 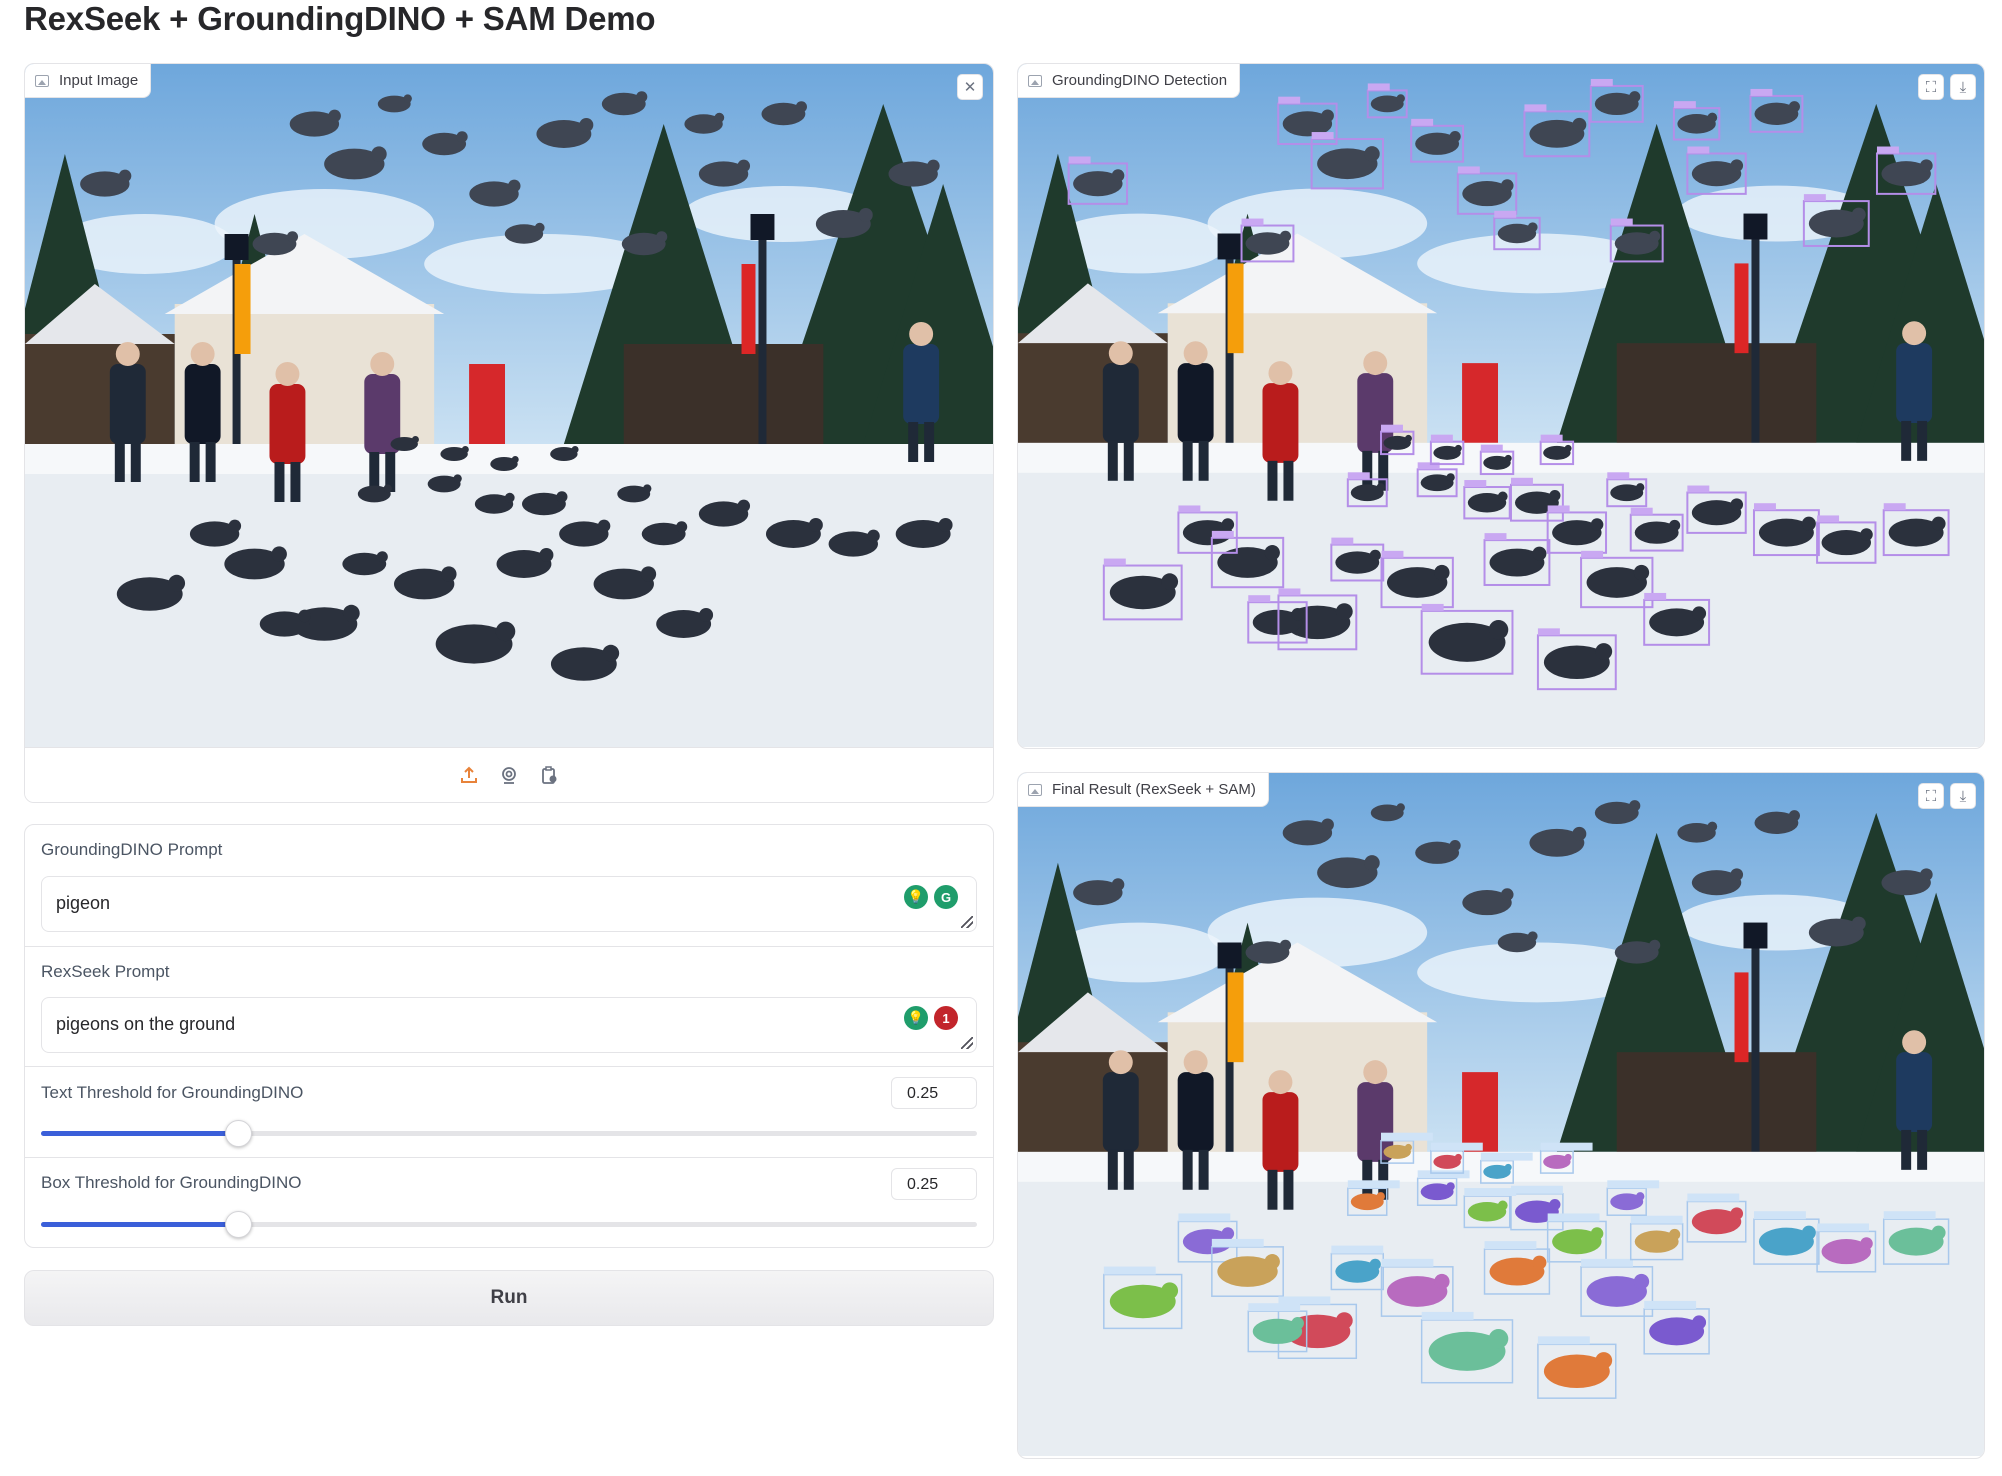 I want to click on grammar-error-badge: 1, so click(x=946, y=1018).